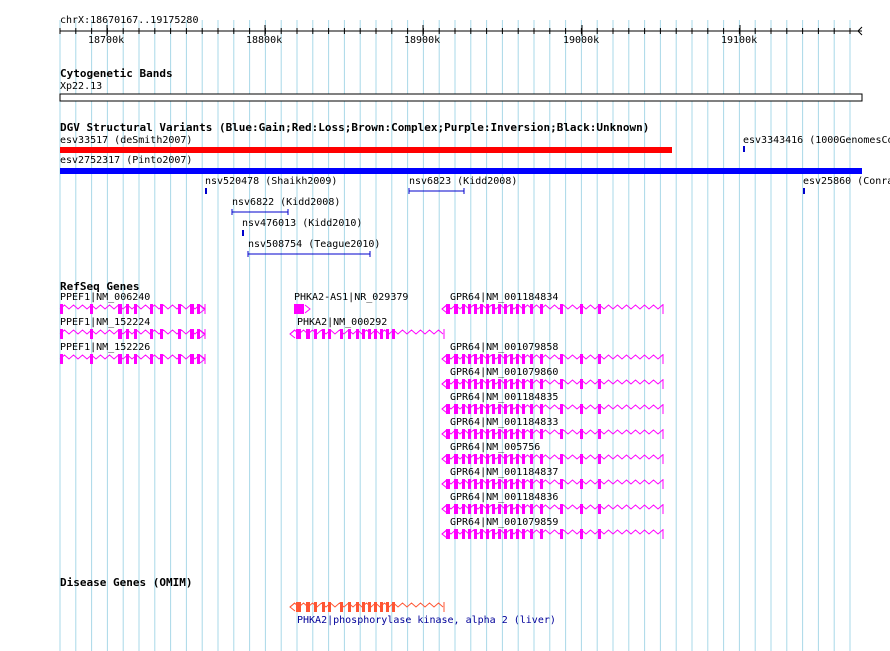 This screenshot has width=890, height=651. Describe the element at coordinates (504, 348) in the screenshot. I see `gene-label: GPR64|NM_001079858` at that location.